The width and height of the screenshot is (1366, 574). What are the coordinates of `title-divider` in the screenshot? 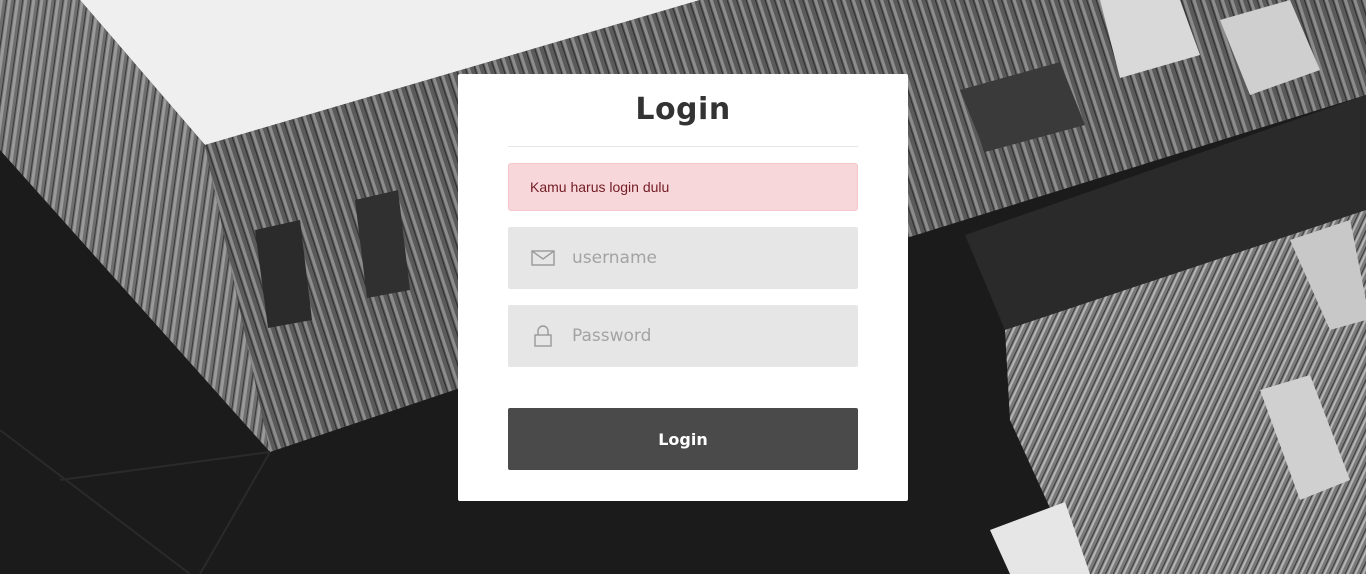 It's located at (683, 146).